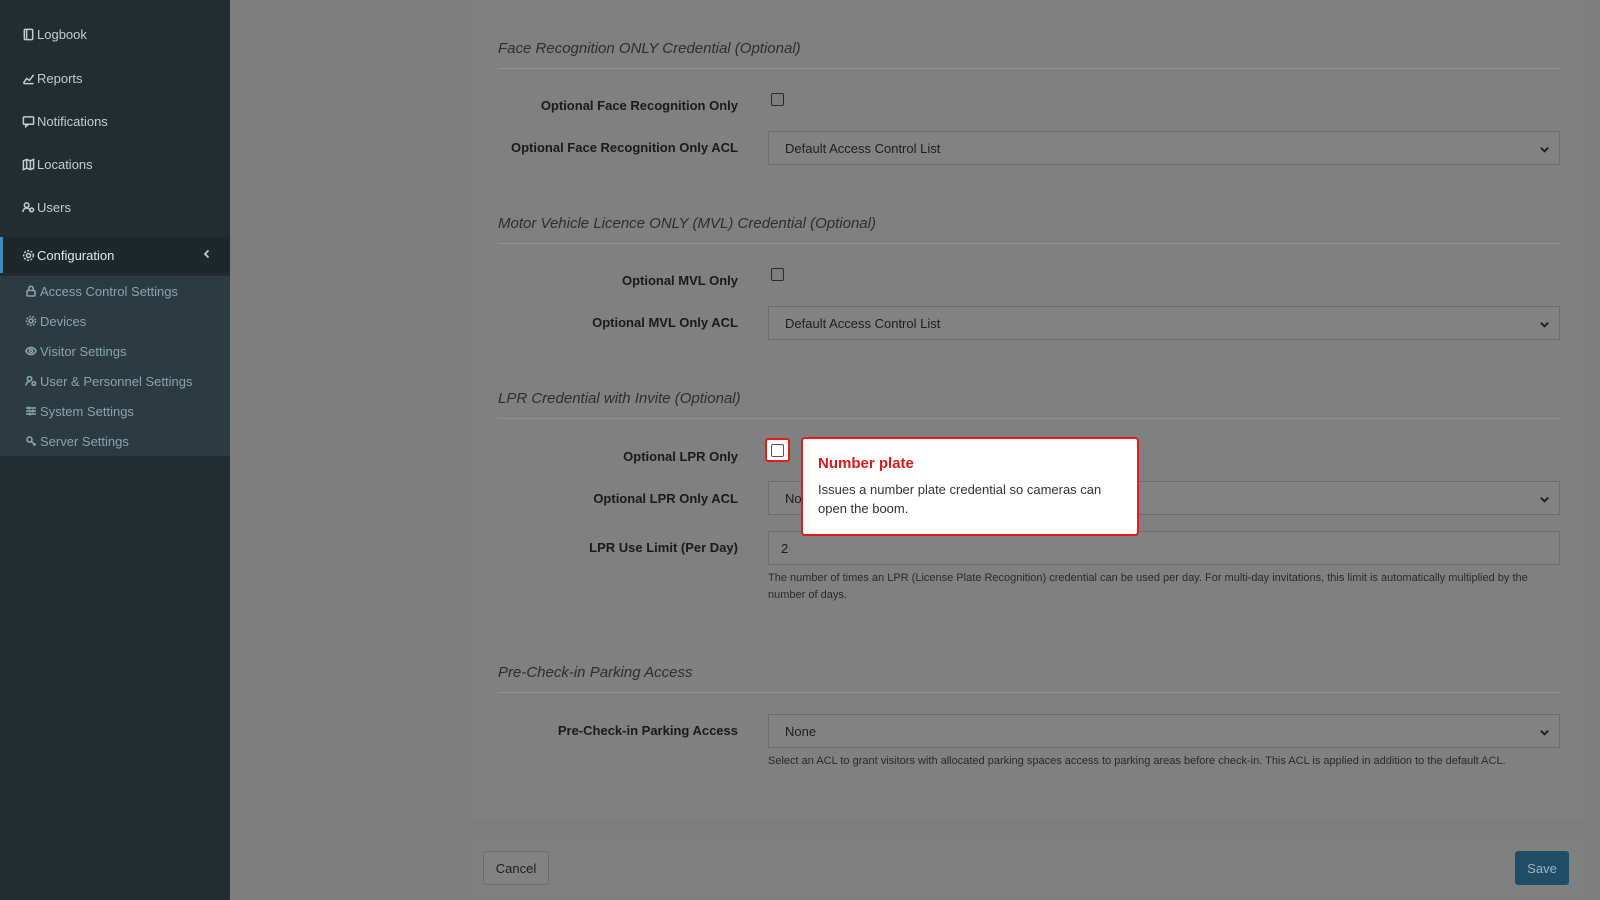  What do you see at coordinates (863, 148) in the screenshot?
I see `face-acl-value: Default Access Control List` at bounding box center [863, 148].